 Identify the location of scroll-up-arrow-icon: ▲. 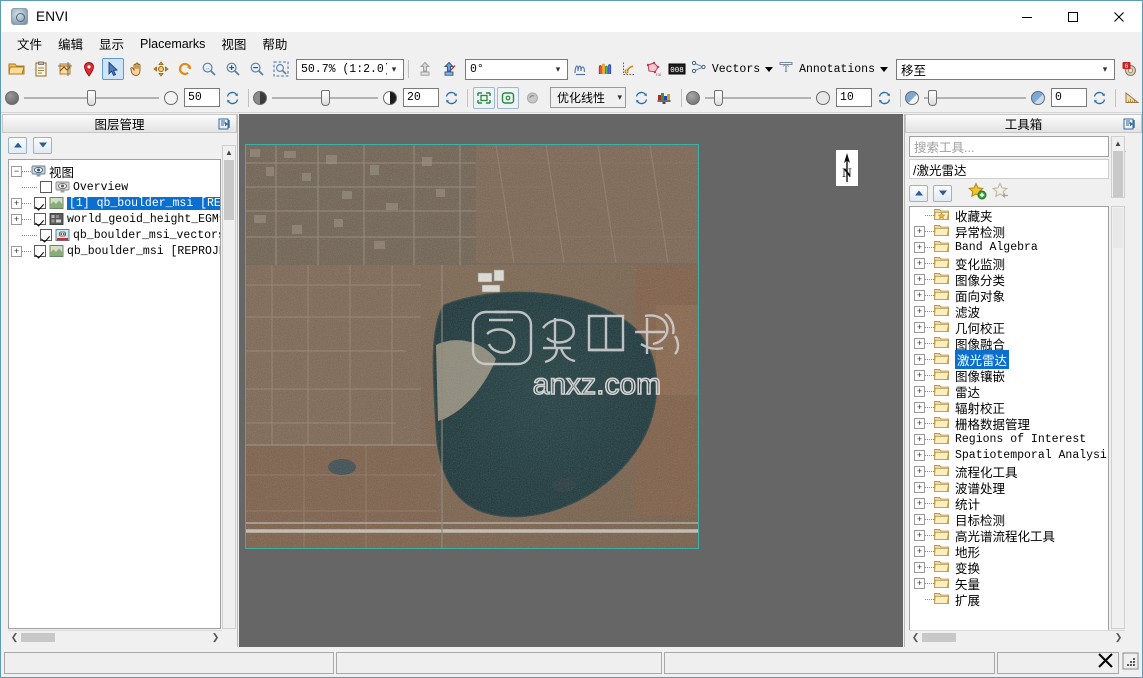
(229, 152).